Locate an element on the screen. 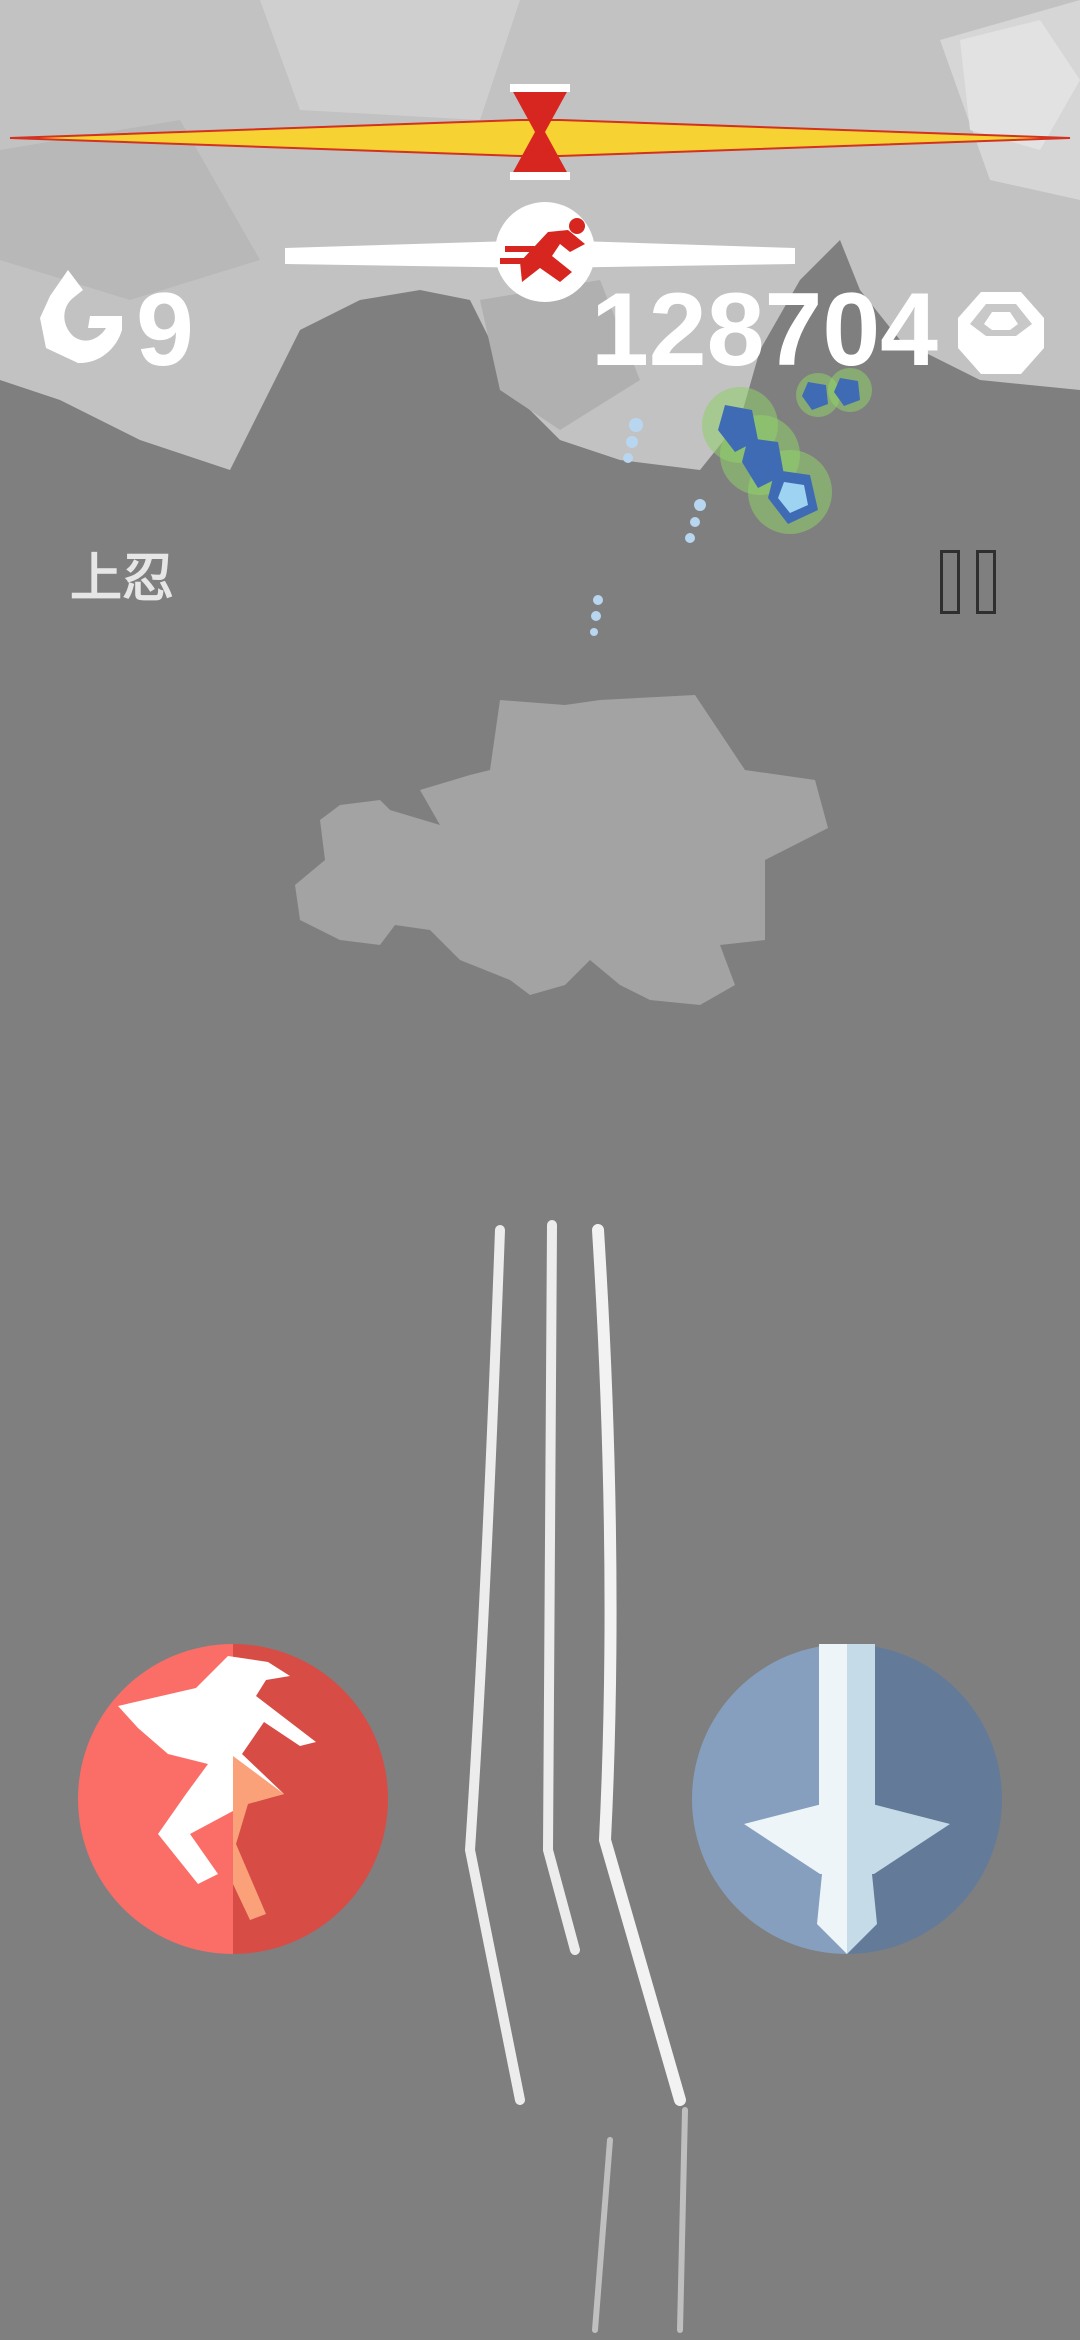 This screenshot has height=2340, width=1080. pause-icon is located at coordinates (950, 582).